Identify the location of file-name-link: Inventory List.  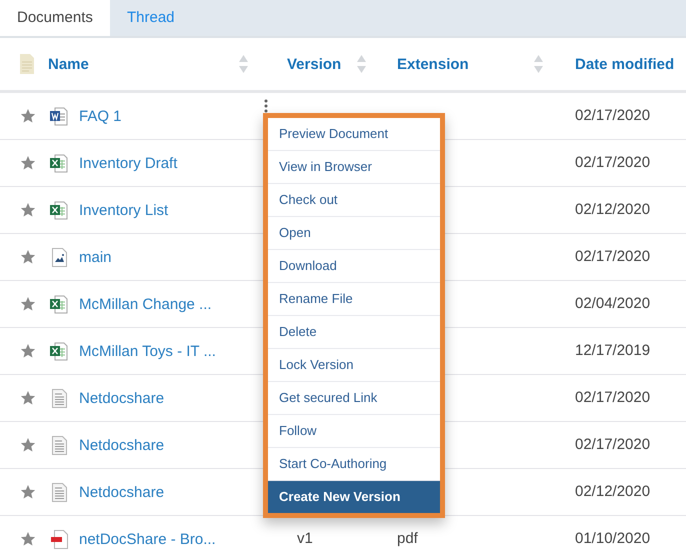
(123, 210).